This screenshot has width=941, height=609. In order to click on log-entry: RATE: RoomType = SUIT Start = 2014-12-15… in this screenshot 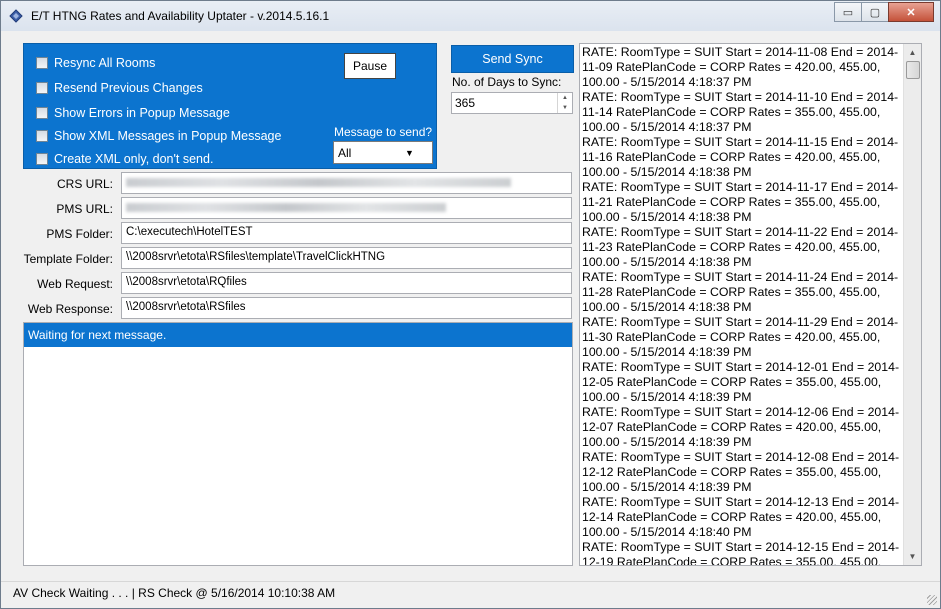, I will do `click(741, 553)`.